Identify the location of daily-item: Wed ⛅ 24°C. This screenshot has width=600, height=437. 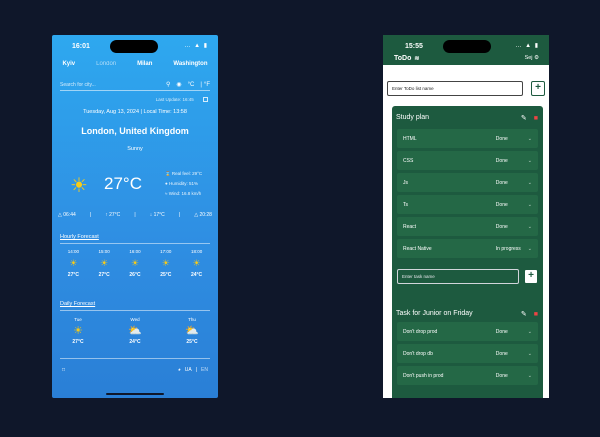
(135, 331).